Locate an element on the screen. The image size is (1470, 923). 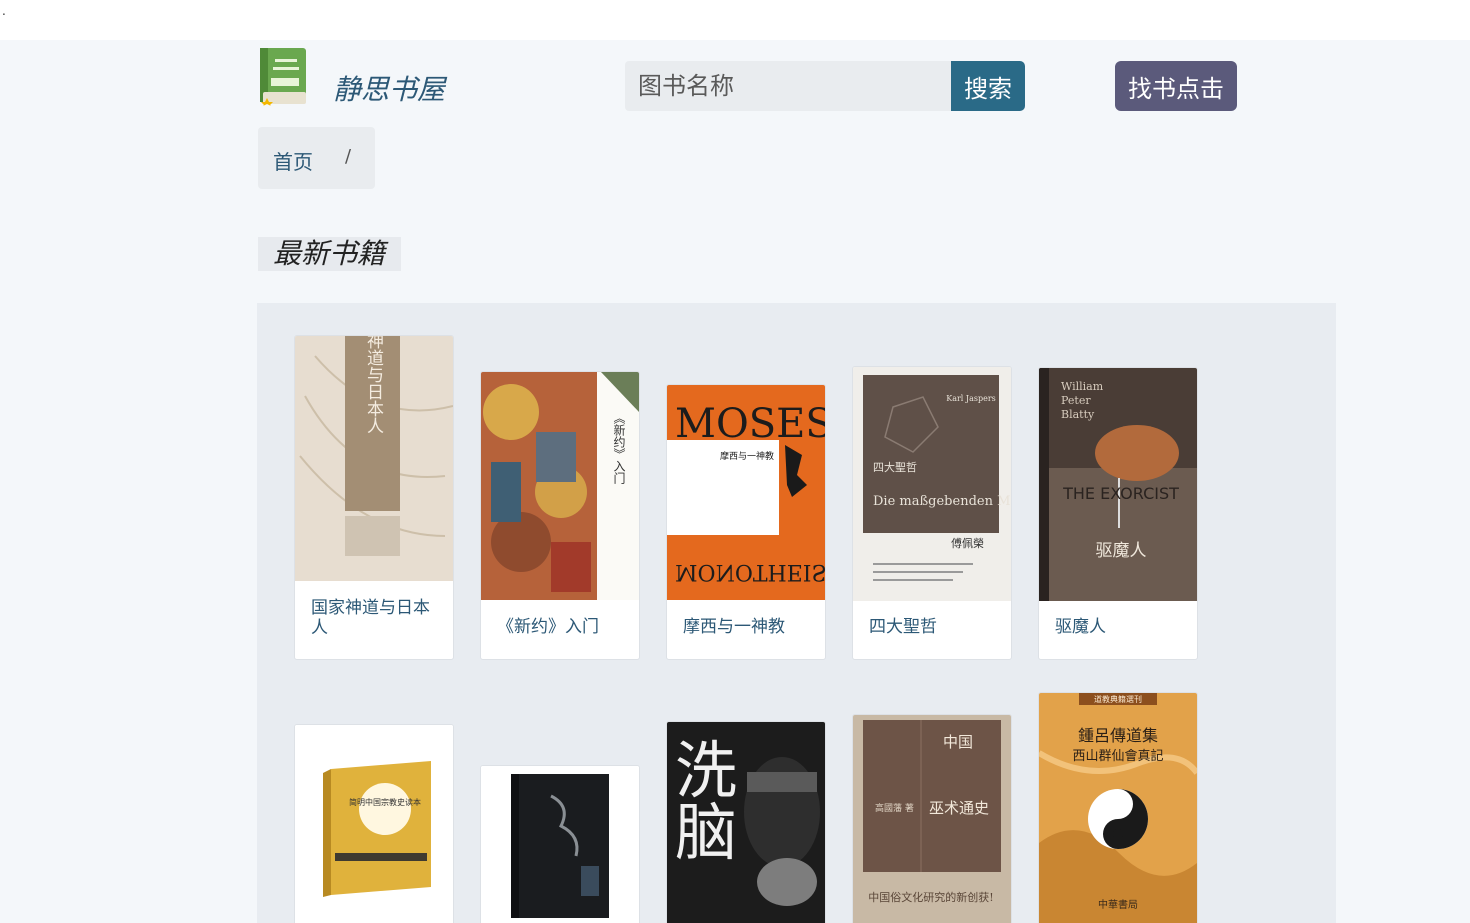
cover-author-2: Peter is located at coordinates (1076, 400).